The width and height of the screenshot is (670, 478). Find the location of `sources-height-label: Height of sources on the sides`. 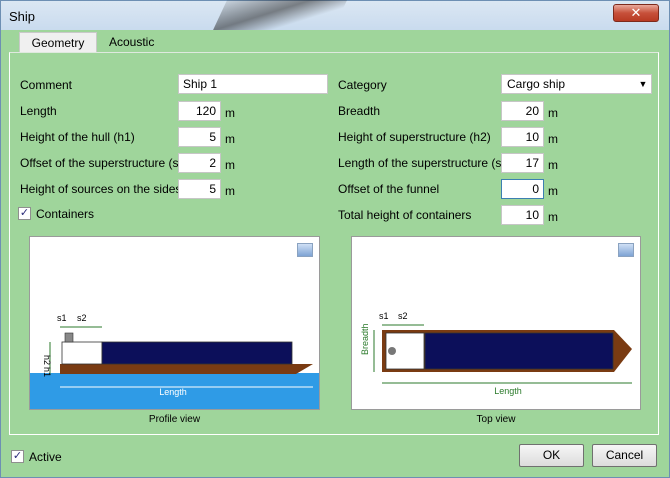

sources-height-label: Height of sources on the sides is located at coordinates (101, 189).